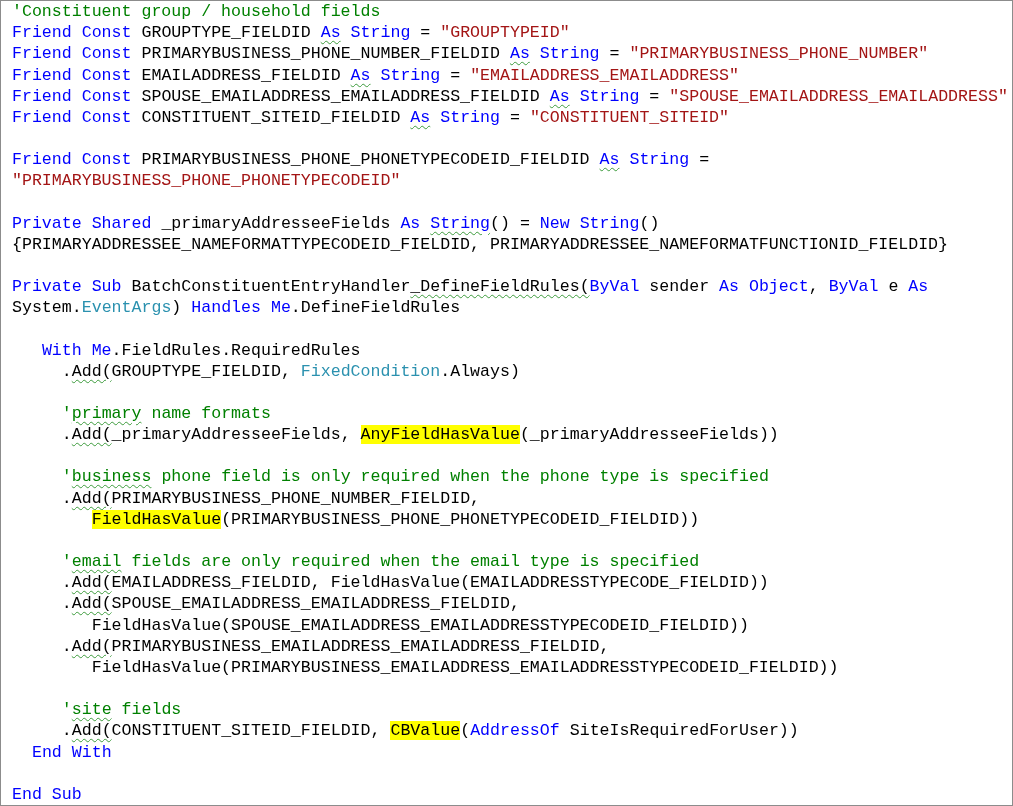  Describe the element at coordinates (380, 562) in the screenshot. I see `code-comment: 'email fields are only required when the email type is specified` at that location.